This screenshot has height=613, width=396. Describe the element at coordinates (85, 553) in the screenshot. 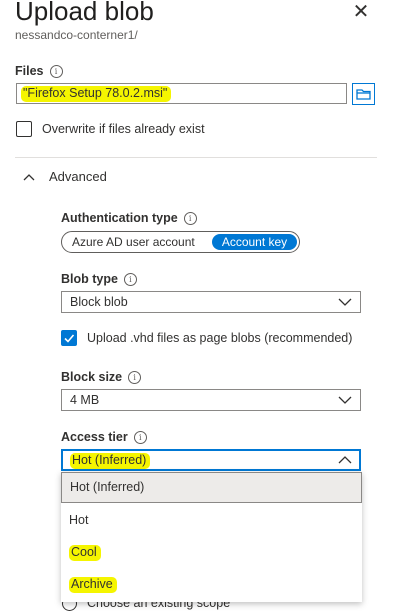

I see `option-label: Cool` at that location.